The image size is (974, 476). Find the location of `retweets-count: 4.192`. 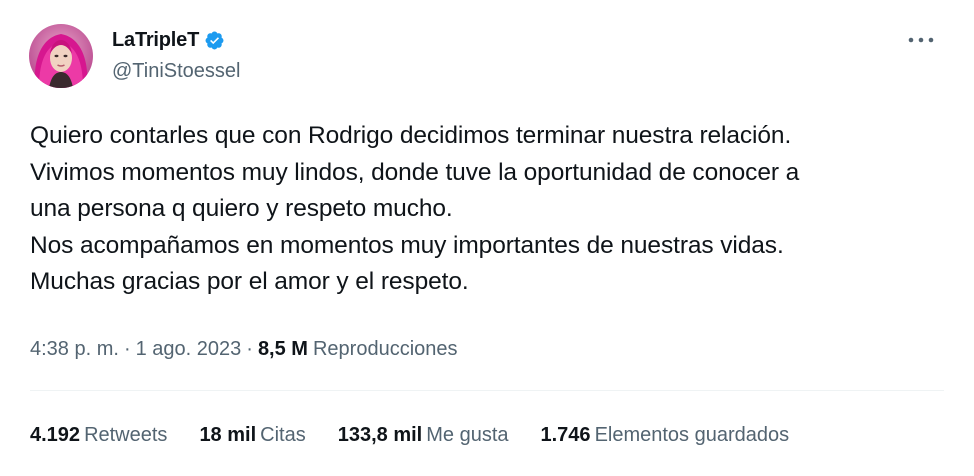

retweets-count: 4.192 is located at coordinates (55, 435).